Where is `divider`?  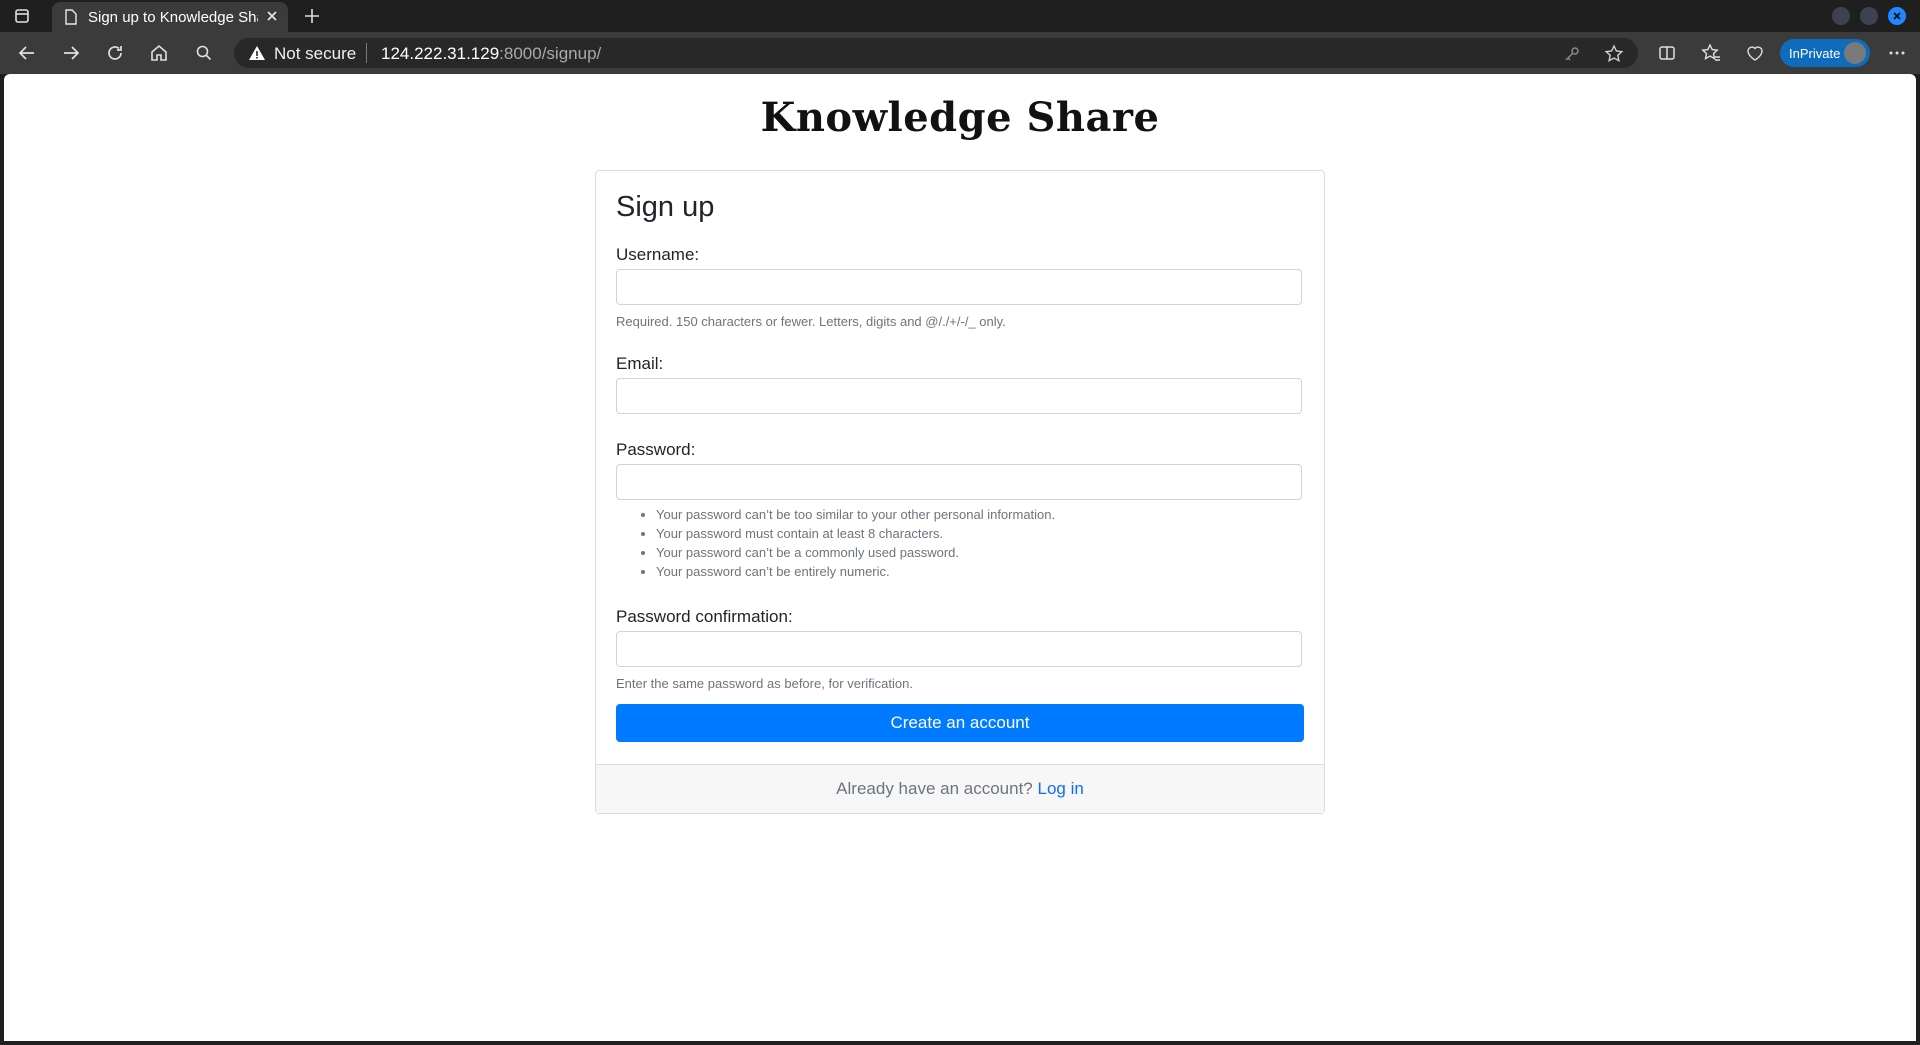 divider is located at coordinates (366, 53).